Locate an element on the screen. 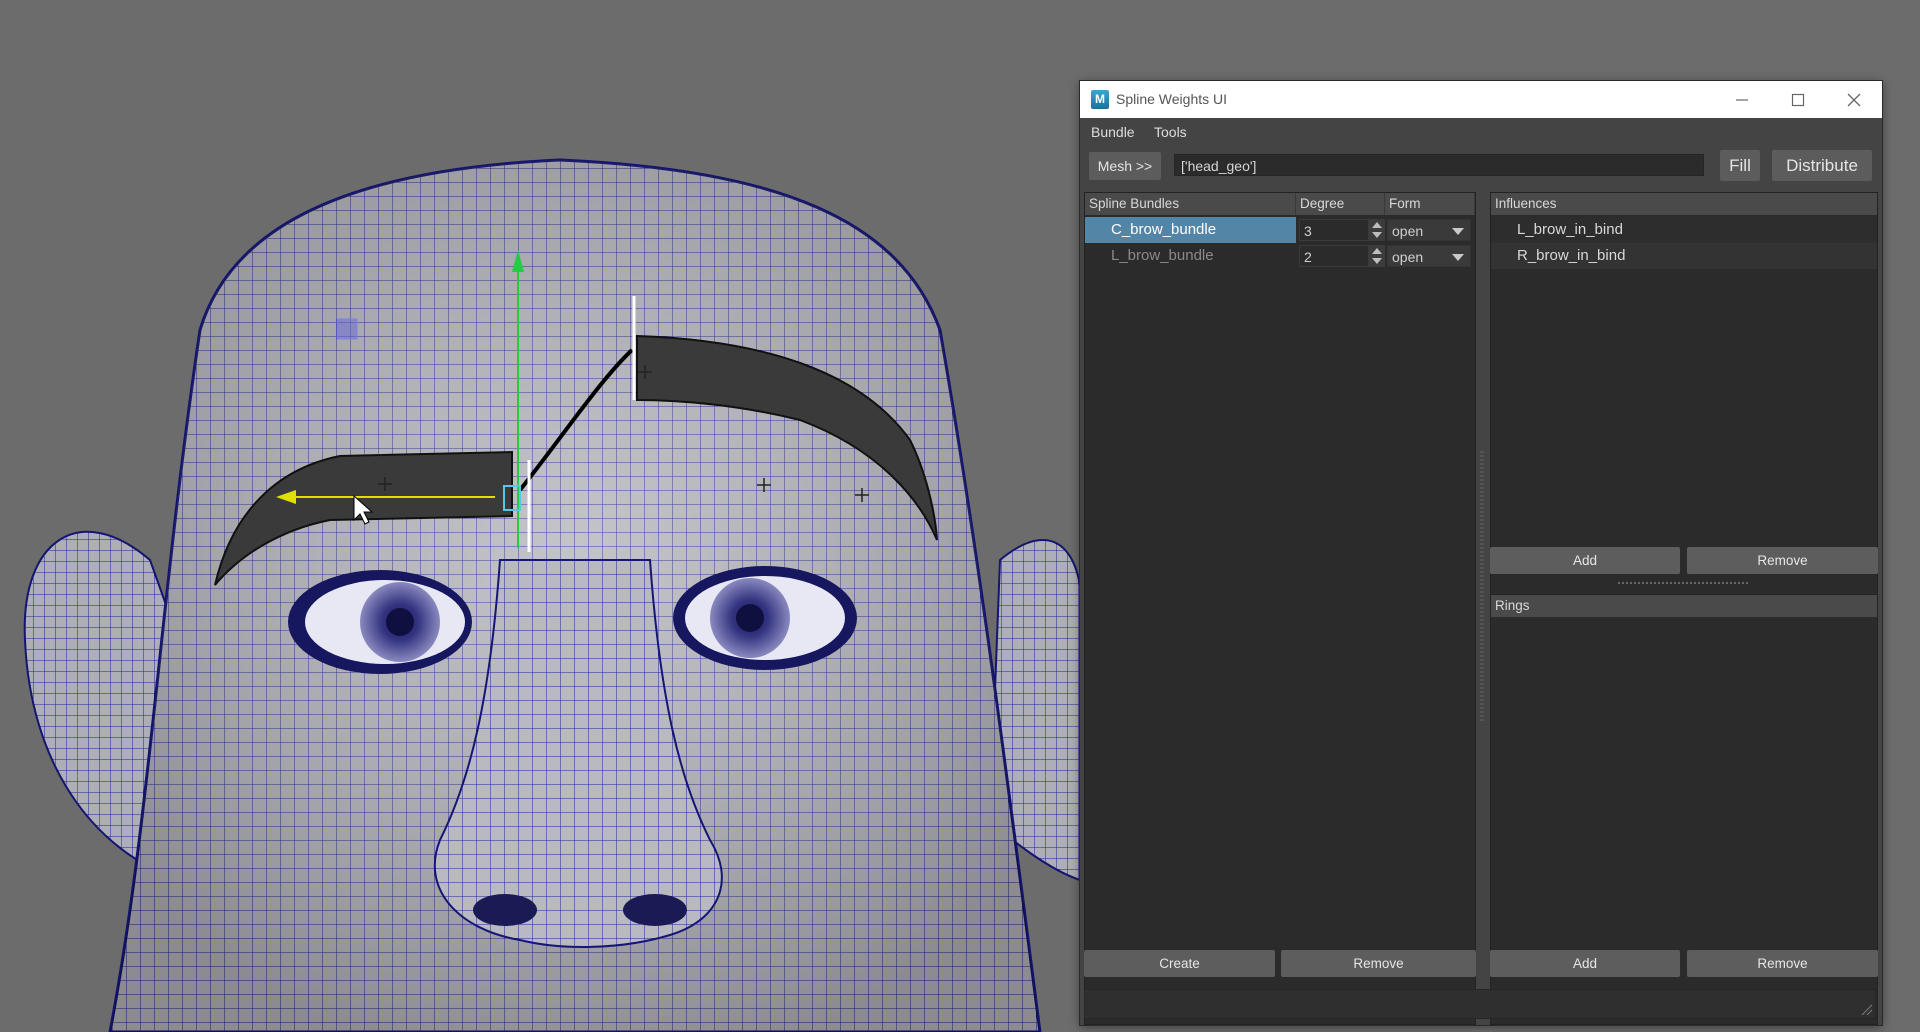 The image size is (1920, 1032). minimize-button is located at coordinates (1742, 99).